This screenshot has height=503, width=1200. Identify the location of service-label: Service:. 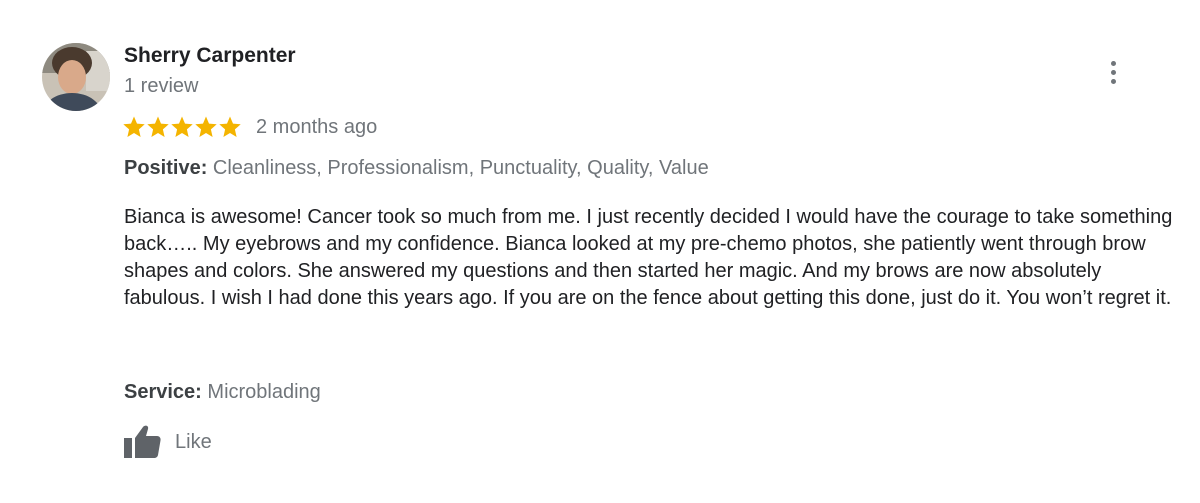
(163, 392).